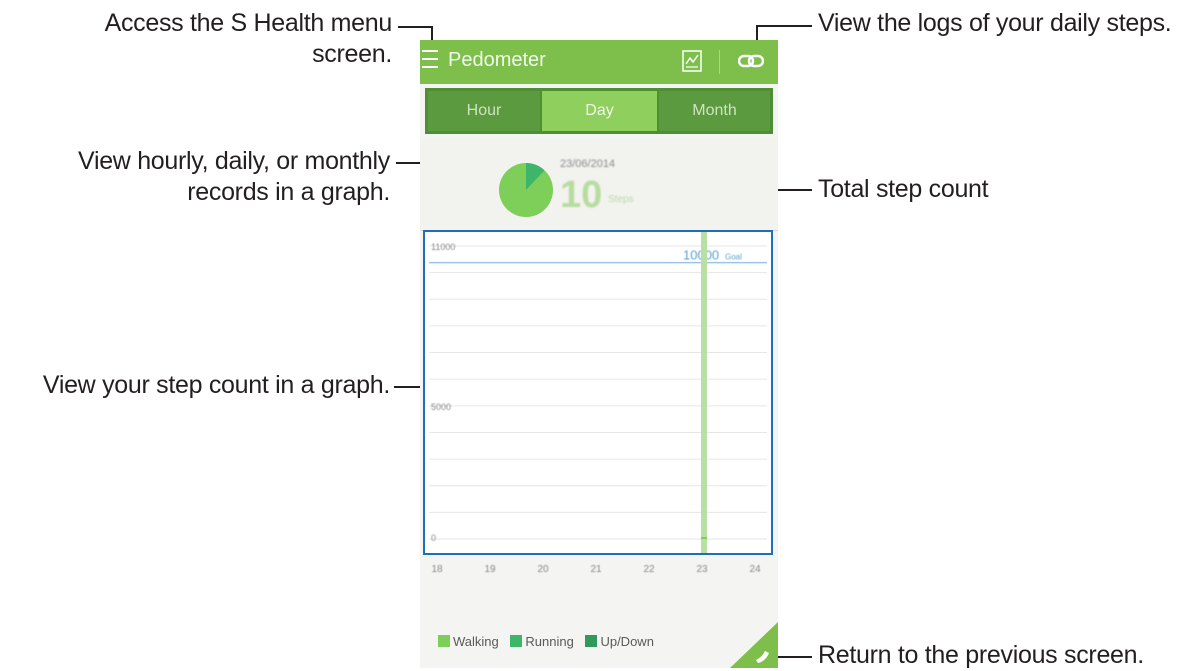  I want to click on x-tick-label: 19, so click(490, 569).